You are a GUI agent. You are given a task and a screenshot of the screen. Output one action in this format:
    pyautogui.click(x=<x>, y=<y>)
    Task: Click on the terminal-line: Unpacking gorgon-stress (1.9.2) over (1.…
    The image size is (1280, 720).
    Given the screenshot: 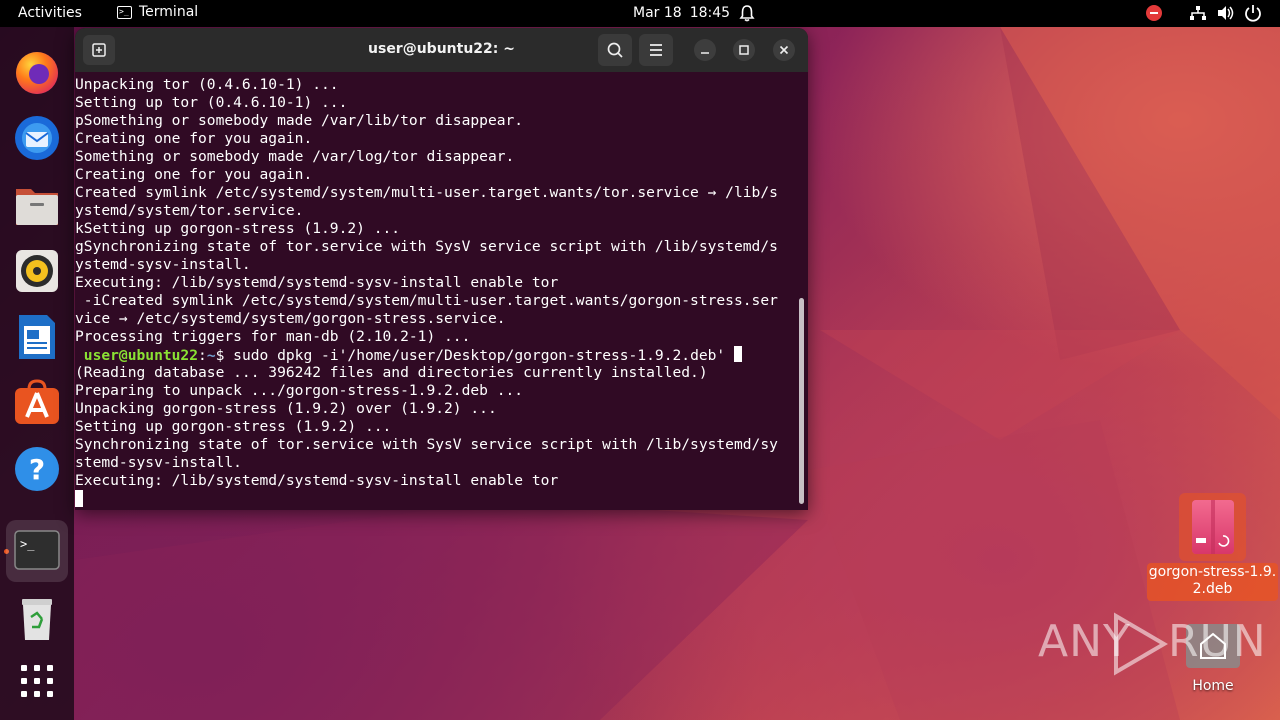 What is the action you would take?
    pyautogui.click(x=286, y=408)
    